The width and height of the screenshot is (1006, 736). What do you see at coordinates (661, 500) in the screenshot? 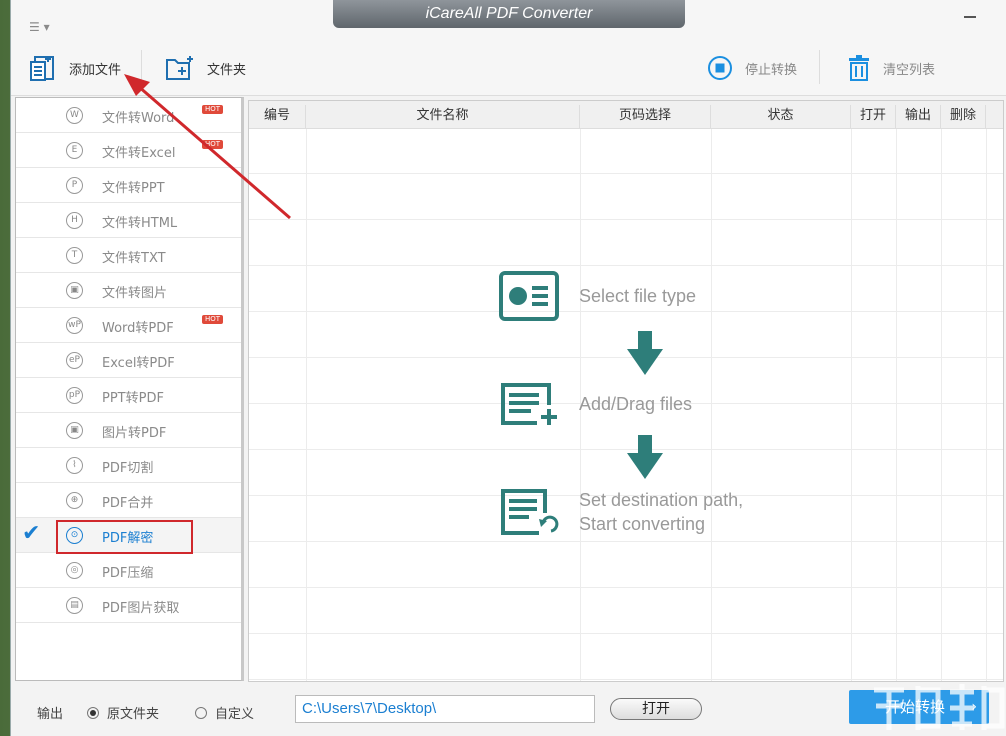
I see `step3-line1: Set destination path,` at bounding box center [661, 500].